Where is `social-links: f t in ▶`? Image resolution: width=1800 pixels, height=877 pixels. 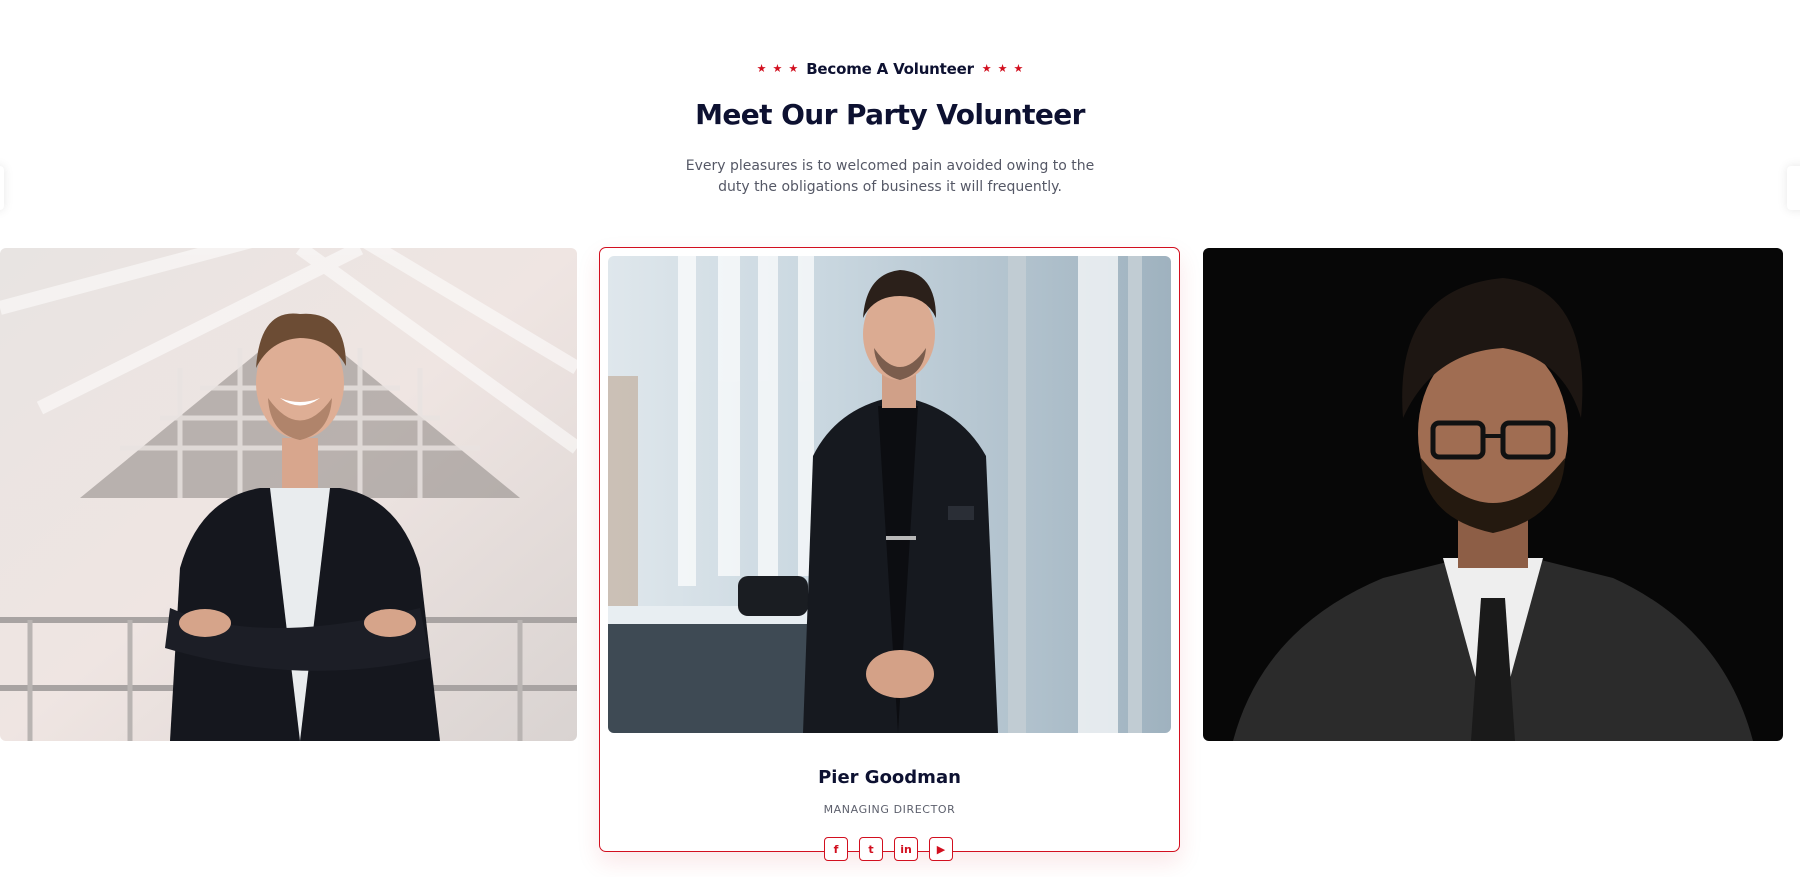
social-links: f t in ▶ is located at coordinates (888, 849).